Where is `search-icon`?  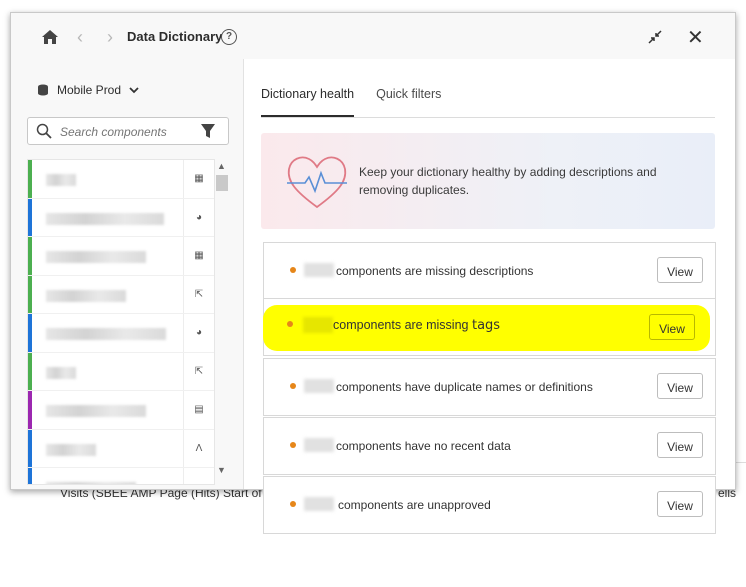 search-icon is located at coordinates (44, 131).